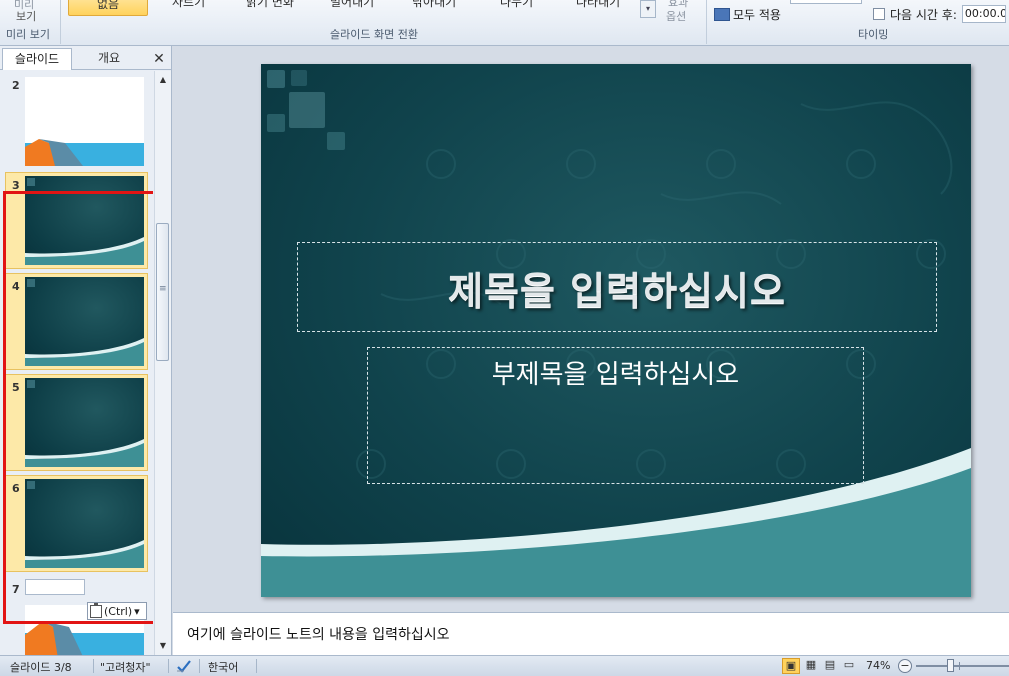 The width and height of the screenshot is (1009, 676). I want to click on timing-group-label: 타이밍, so click(873, 34).